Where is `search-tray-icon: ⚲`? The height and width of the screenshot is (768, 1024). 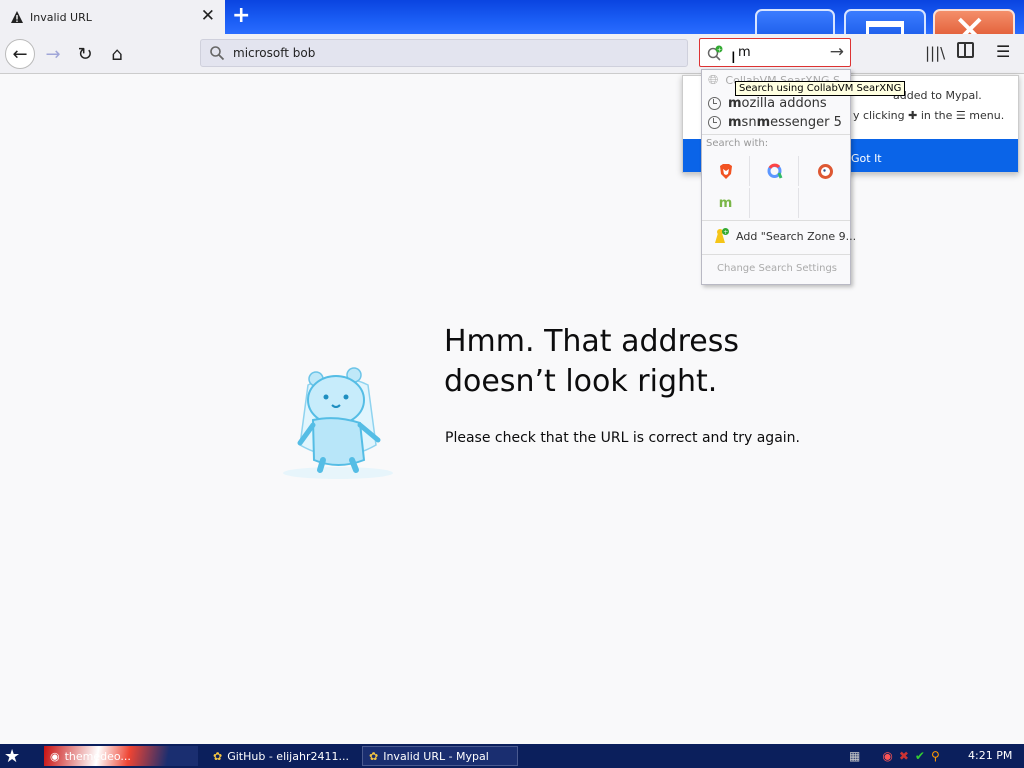 search-tray-icon: ⚲ is located at coordinates (935, 756).